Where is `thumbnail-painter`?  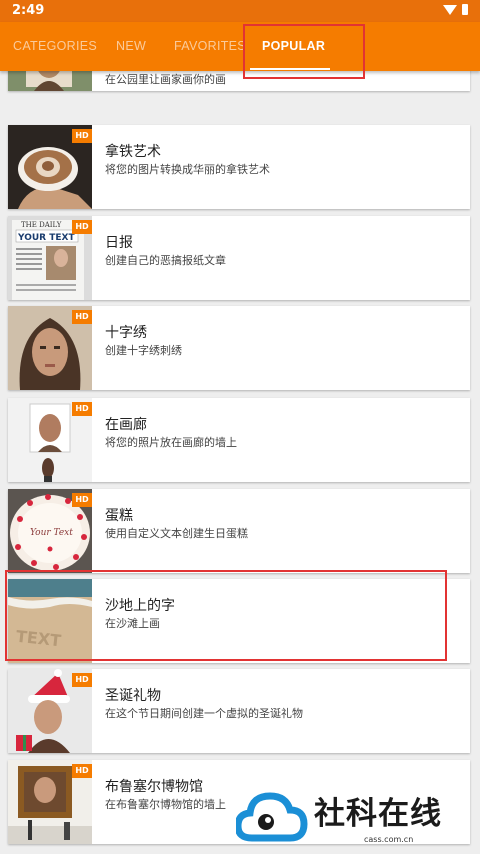
thumbnail-painter is located at coordinates (50, 81).